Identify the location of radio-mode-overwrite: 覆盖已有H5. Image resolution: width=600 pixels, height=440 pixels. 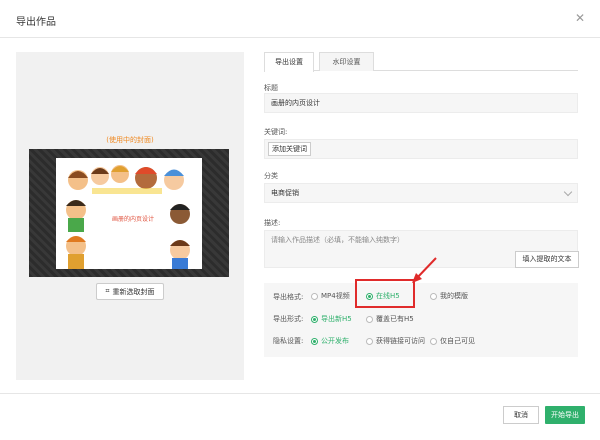
(390, 319).